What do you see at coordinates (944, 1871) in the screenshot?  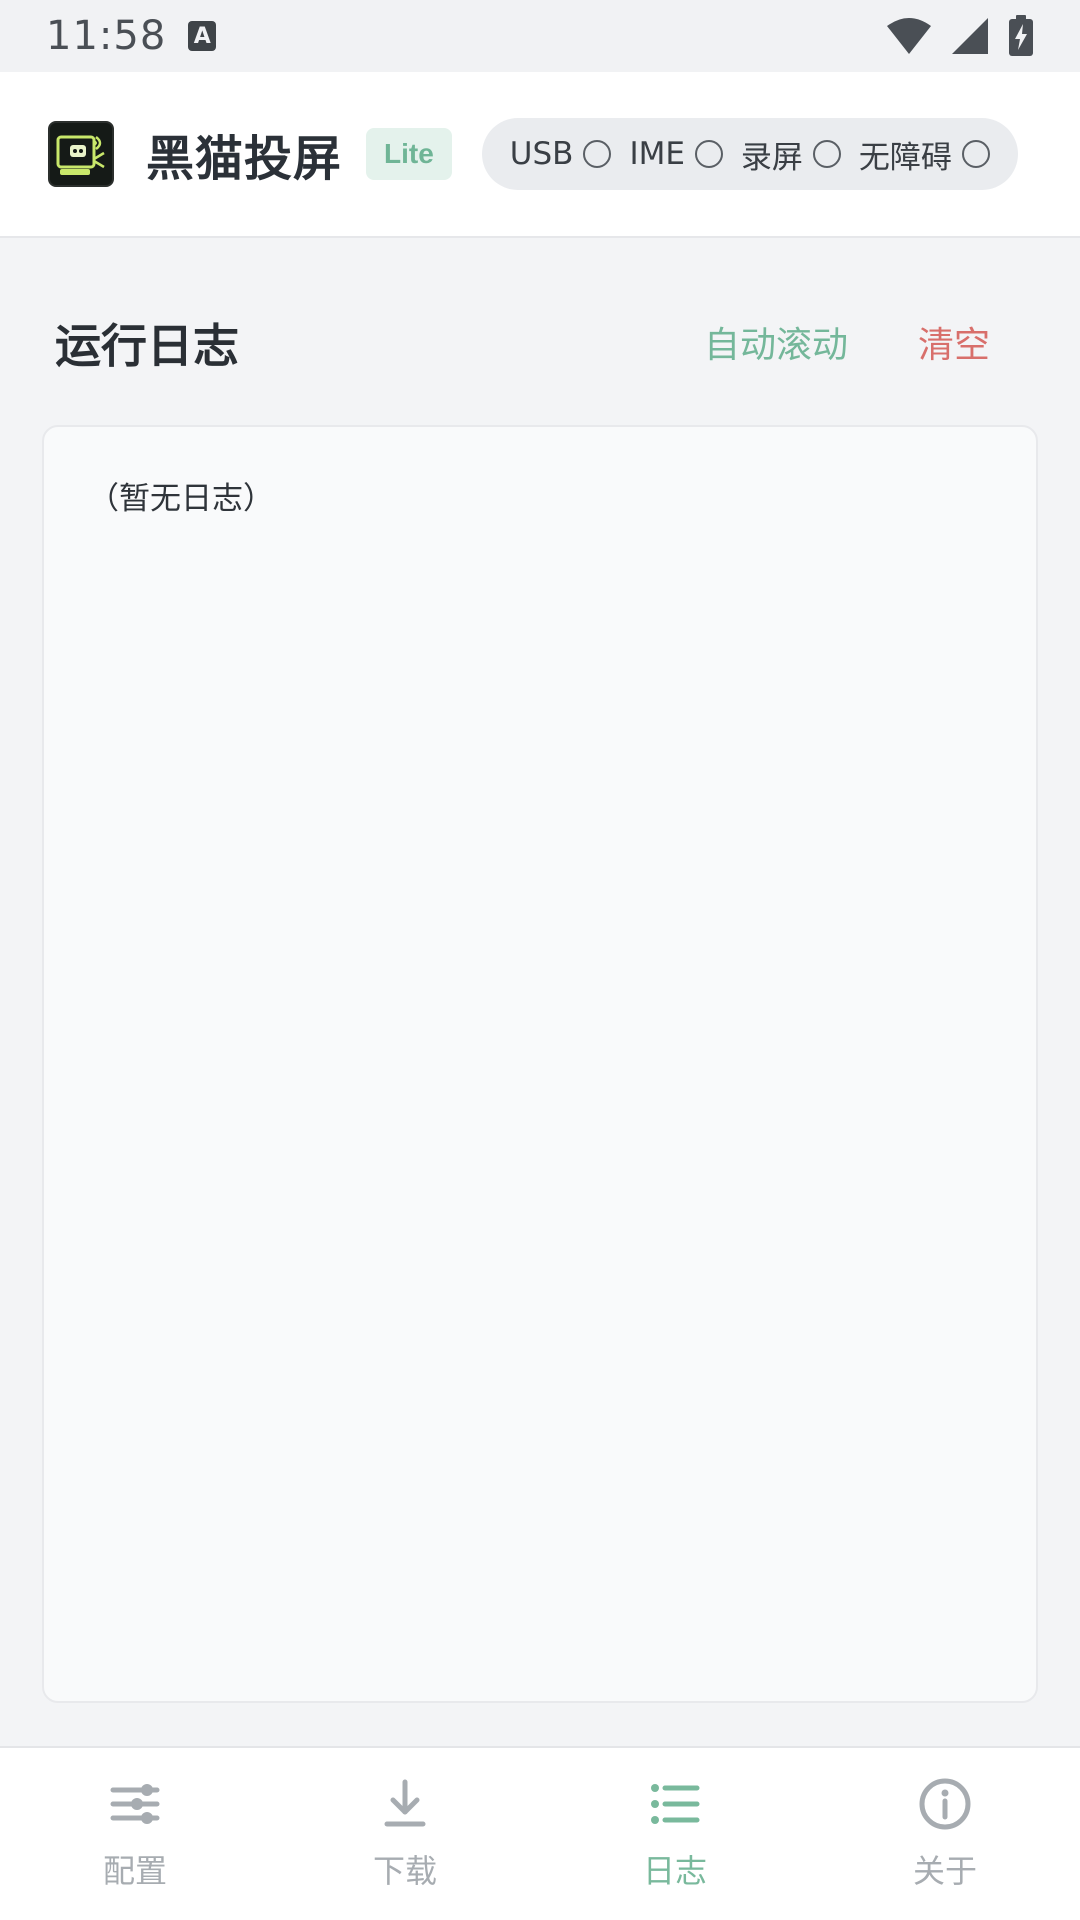 I see `nav-tab-about-label: 关于` at bounding box center [944, 1871].